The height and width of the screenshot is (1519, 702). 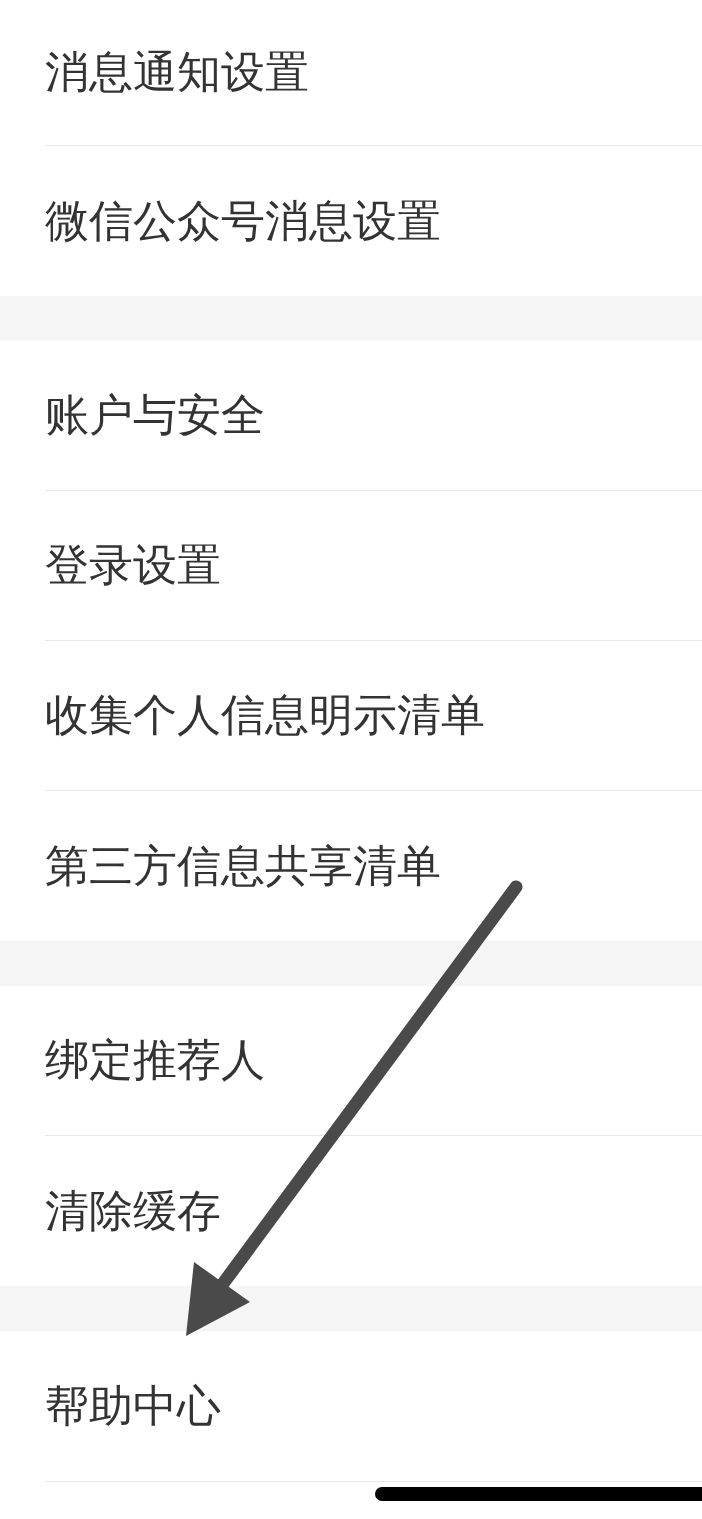 I want to click on settings-item: 登录设置, so click(x=133, y=565).